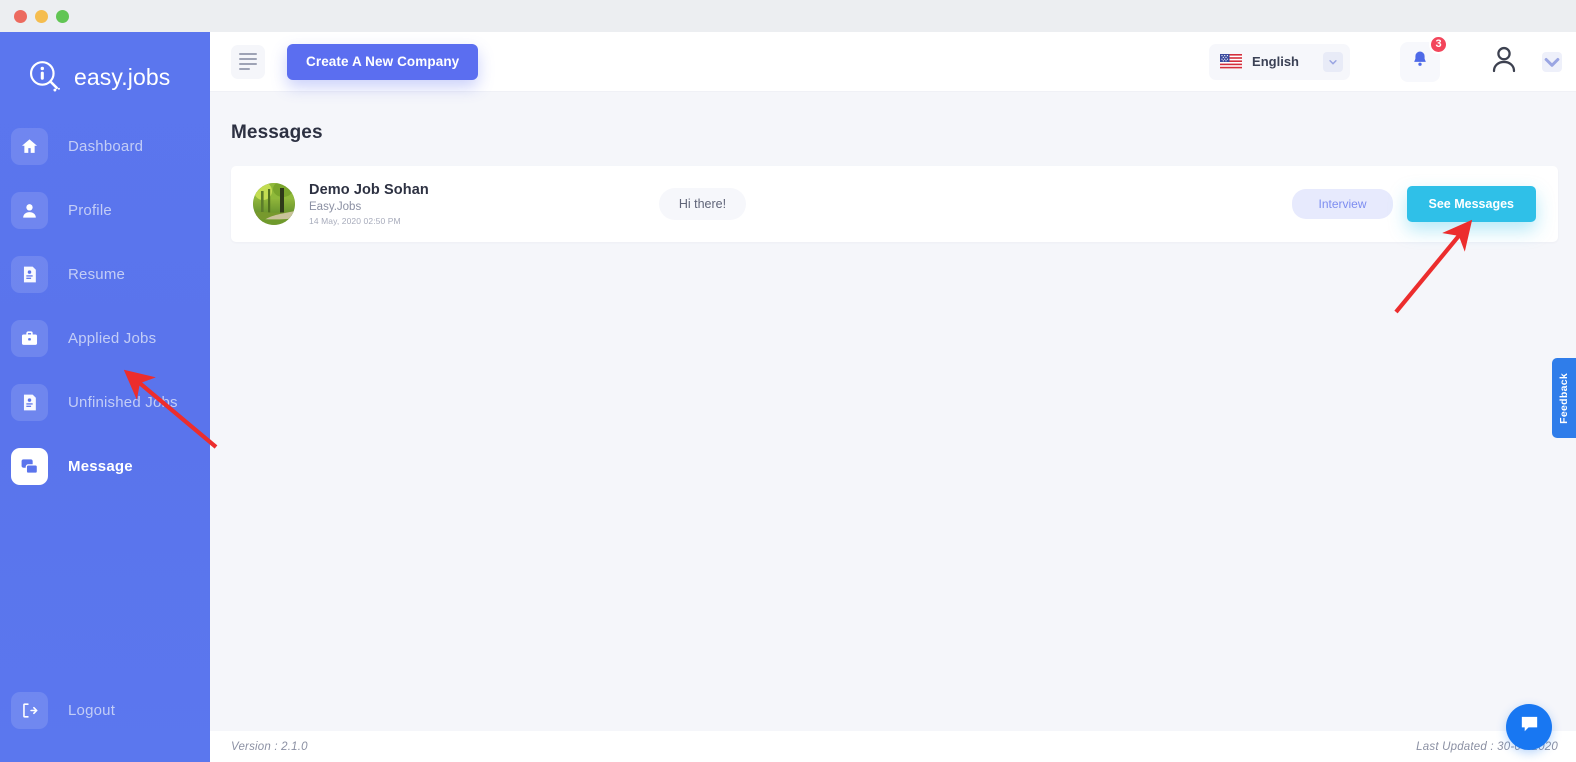 Image resolution: width=1576 pixels, height=762 pixels. Describe the element at coordinates (29, 338) in the screenshot. I see `briefcase-icon` at that location.